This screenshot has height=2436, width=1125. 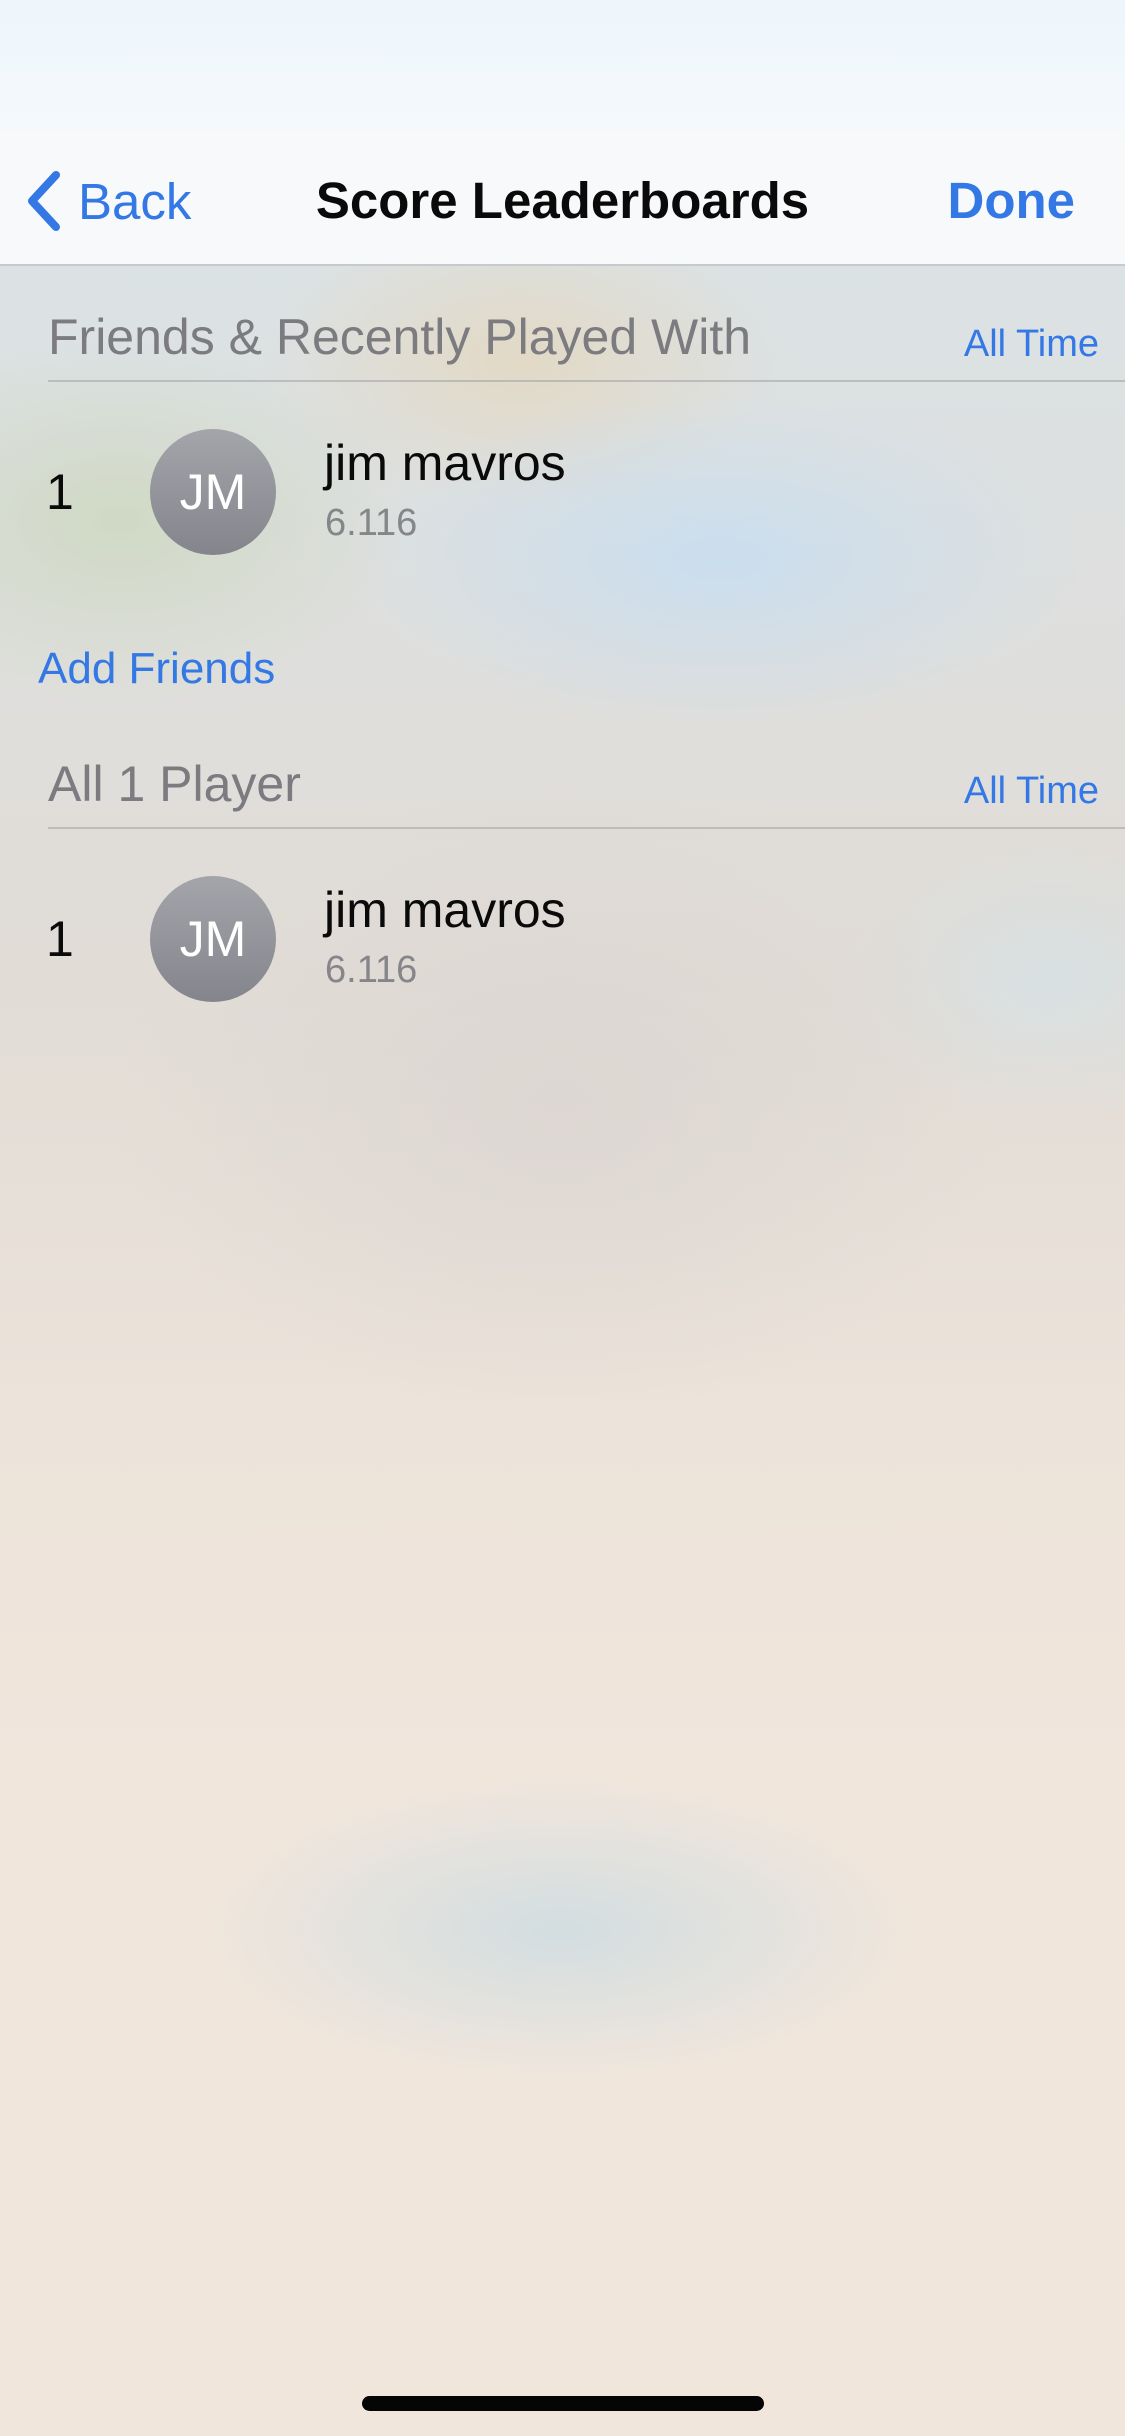 I want to click on navigation-bar: Back Score Leaderboards Done, so click(x=562, y=198).